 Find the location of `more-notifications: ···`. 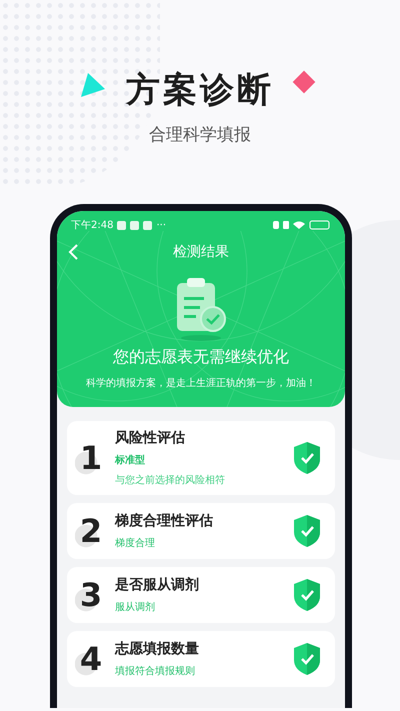

more-notifications: ··· is located at coordinates (161, 225).